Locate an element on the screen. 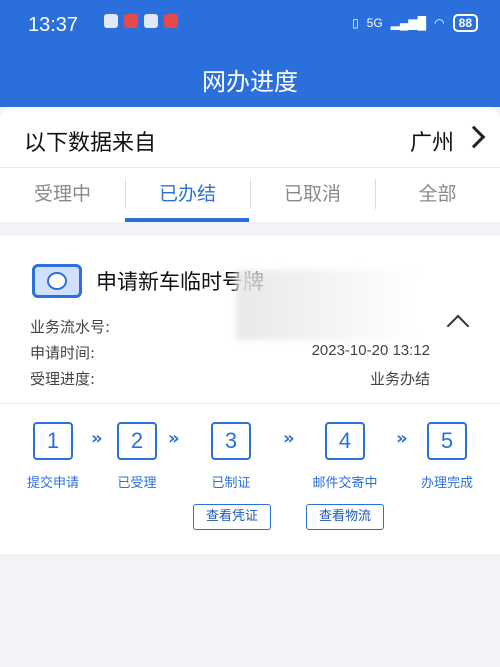 The width and height of the screenshot is (500, 667). clock-icon is located at coordinates (57, 281).